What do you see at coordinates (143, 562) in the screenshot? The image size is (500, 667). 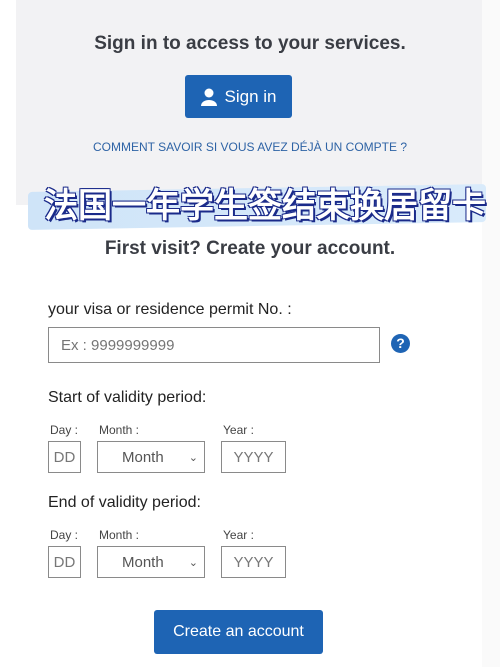 I see `end-month-value: Month` at bounding box center [143, 562].